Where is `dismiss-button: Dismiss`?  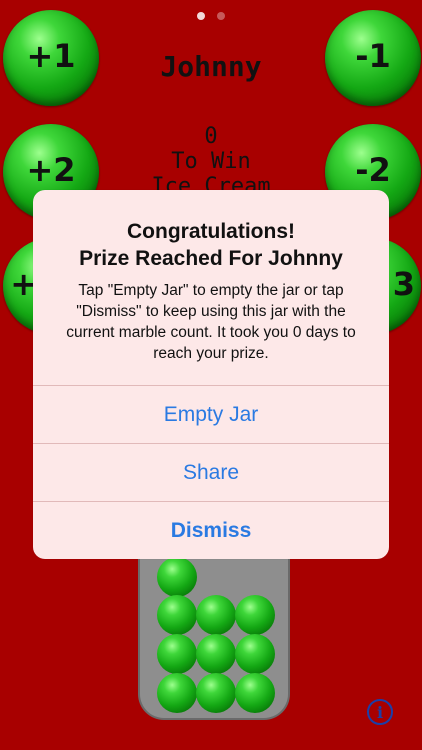 dismiss-button: Dismiss is located at coordinates (211, 530).